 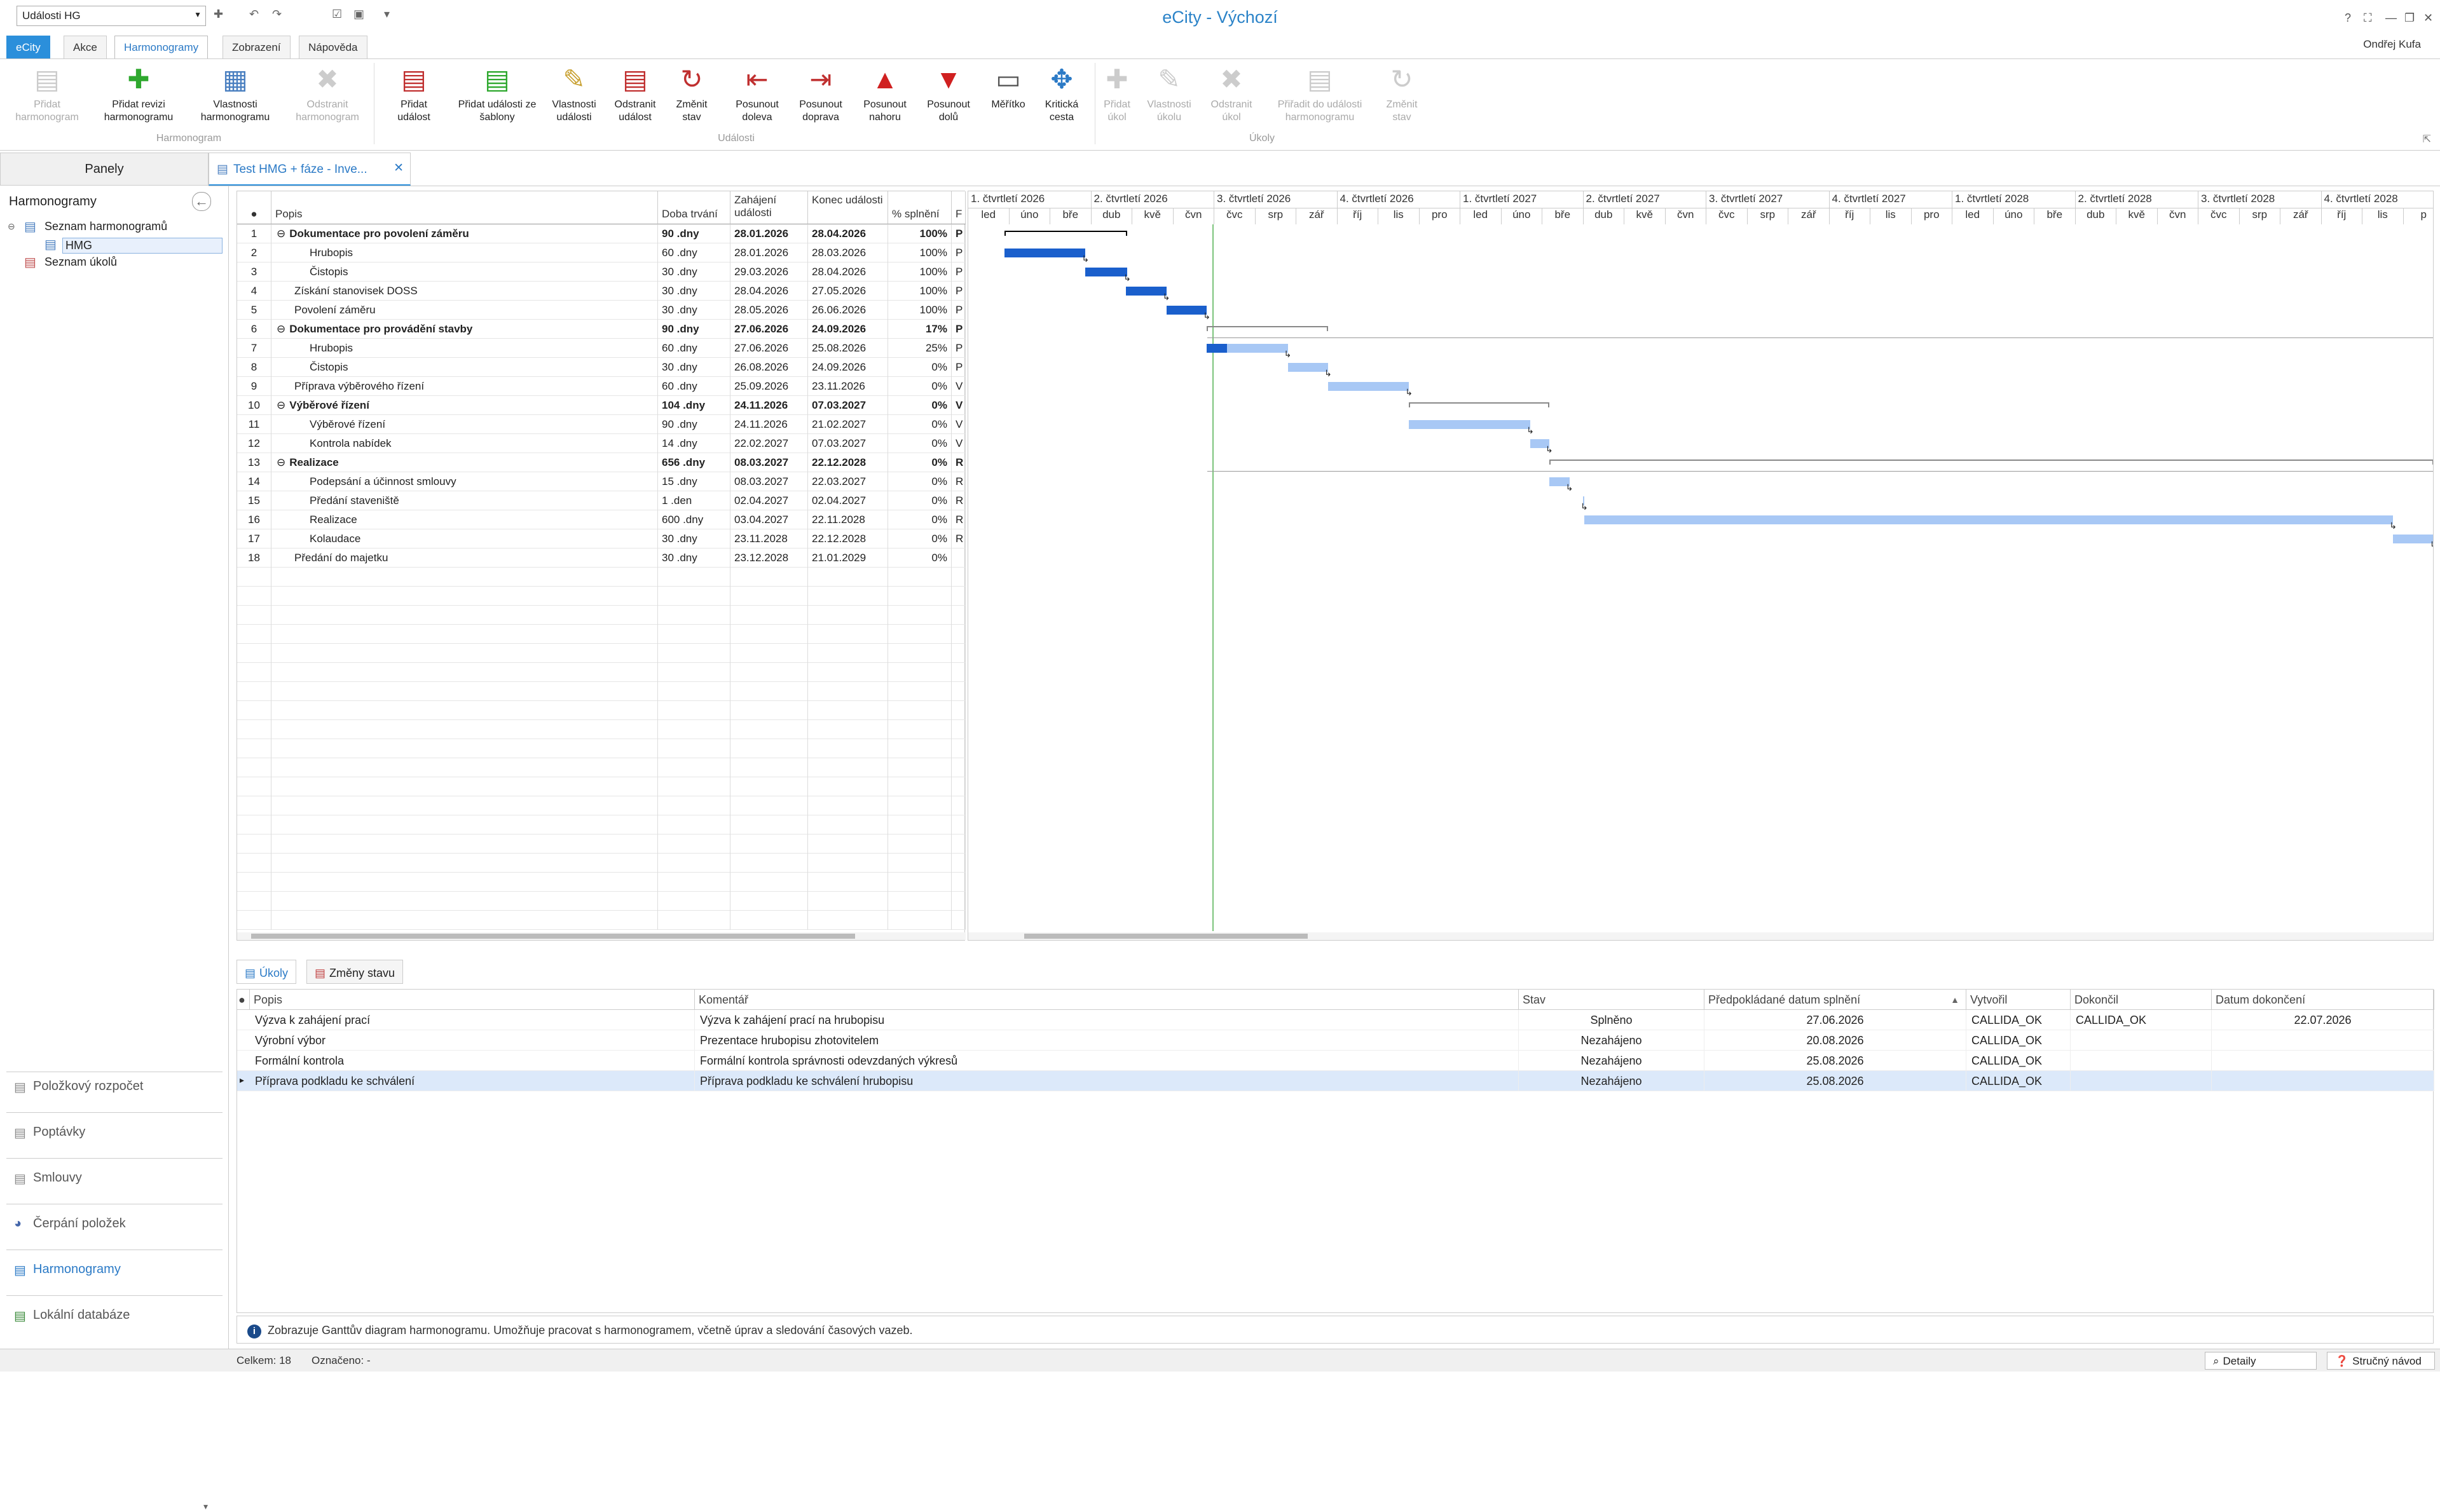 I want to click on quick-guide-button: ❓ Stručný návod, so click(x=2381, y=1361).